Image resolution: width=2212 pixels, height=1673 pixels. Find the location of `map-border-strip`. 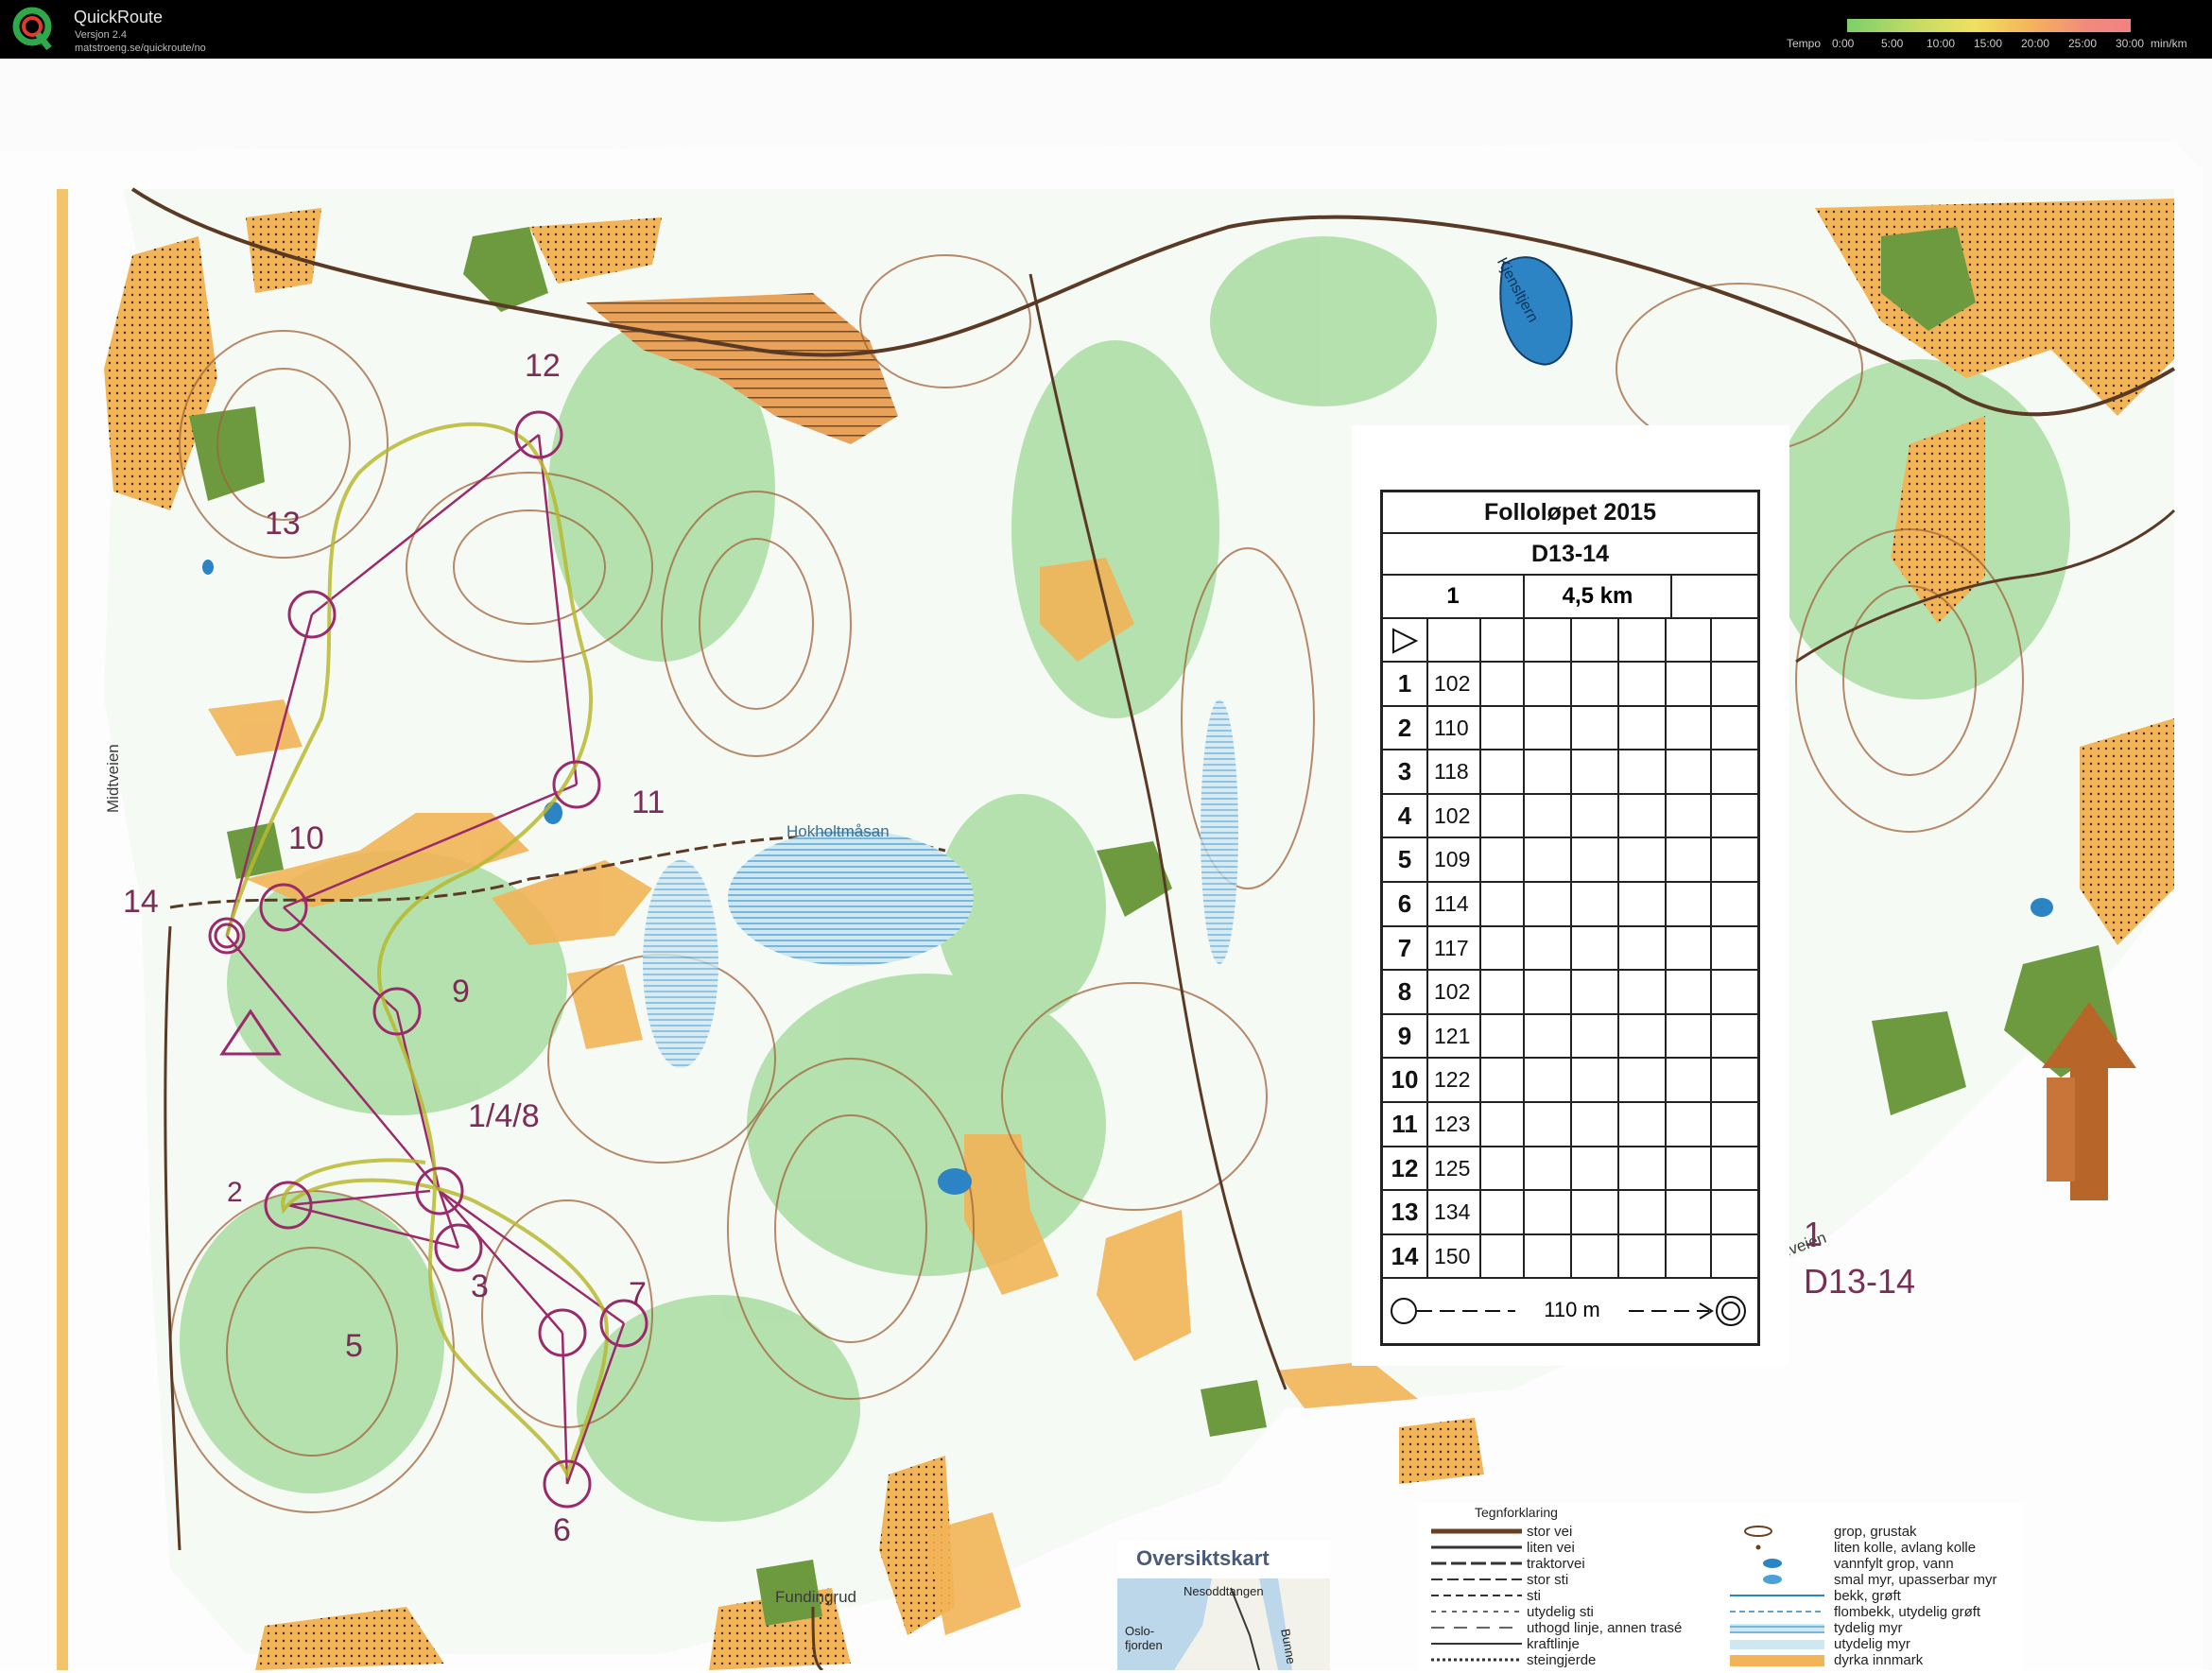

map-border-strip is located at coordinates (62, 929).